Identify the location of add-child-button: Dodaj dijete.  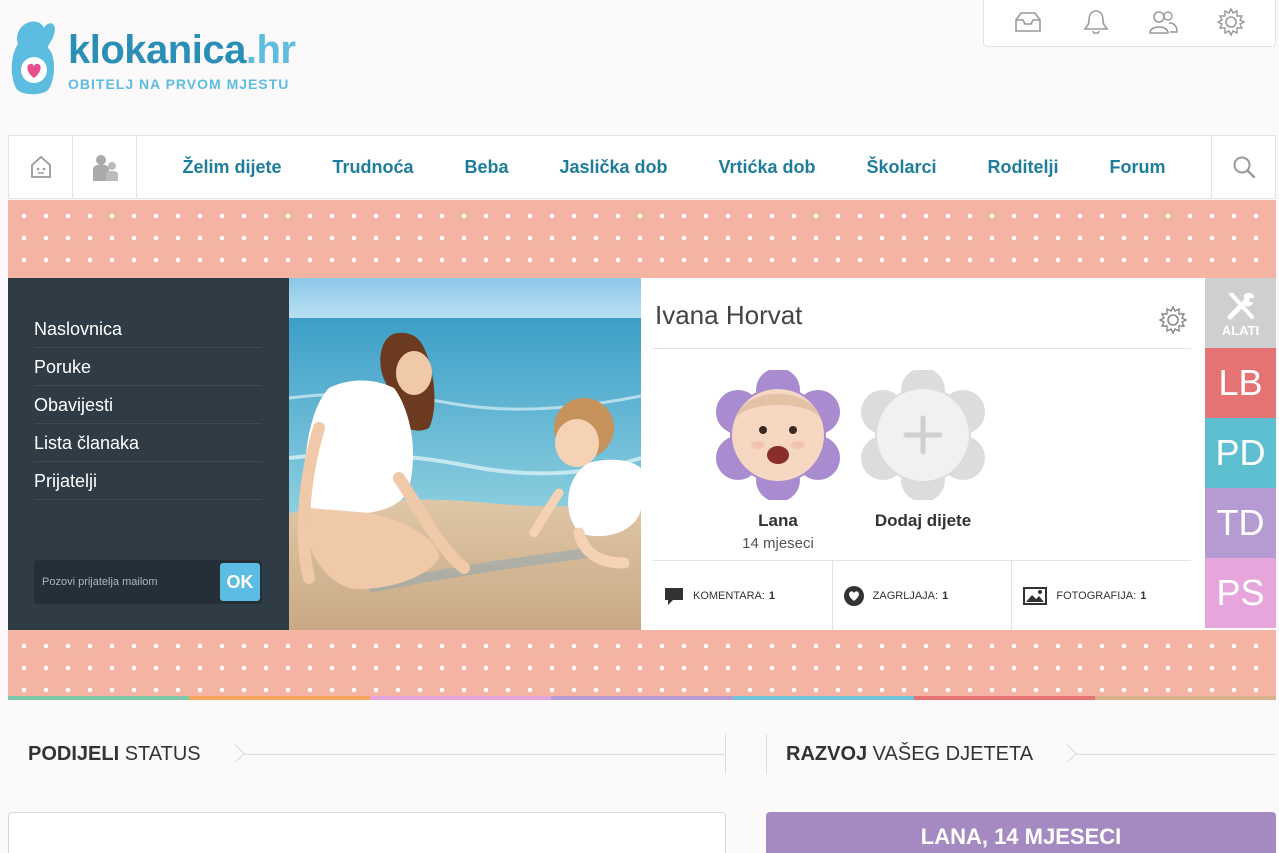
(923, 449).